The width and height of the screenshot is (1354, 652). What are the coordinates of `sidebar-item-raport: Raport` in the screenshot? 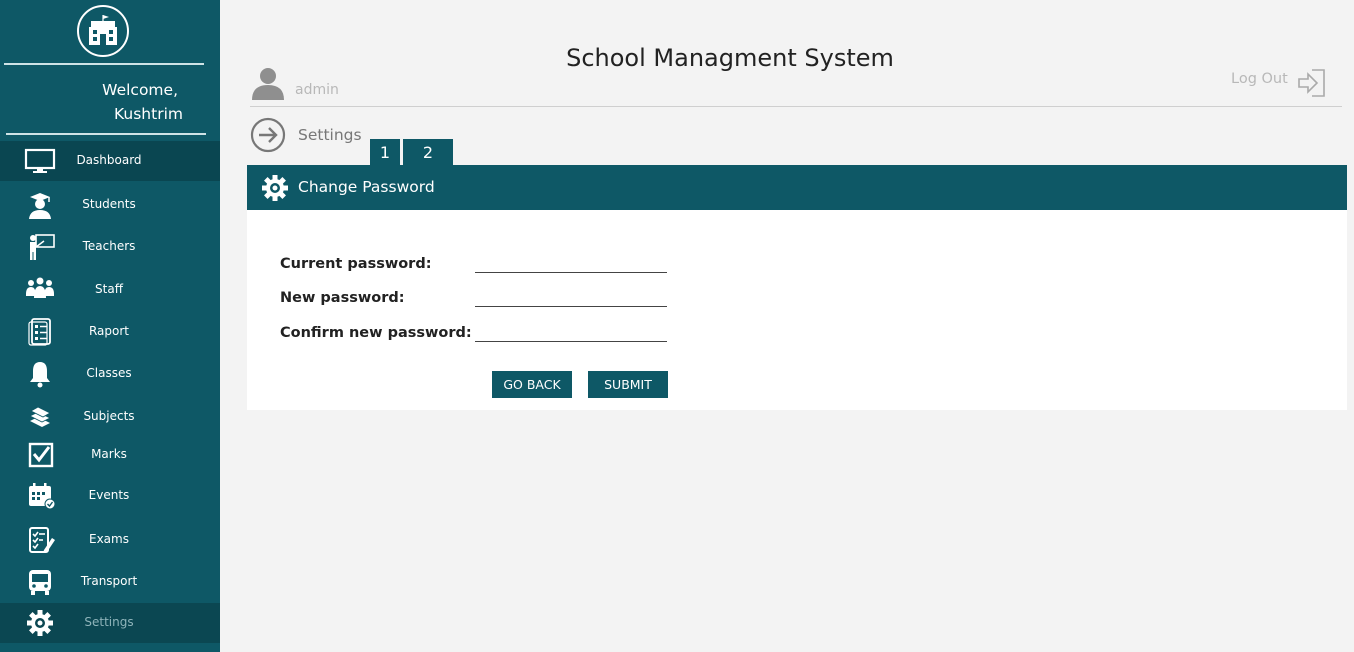 It's located at (110, 332).